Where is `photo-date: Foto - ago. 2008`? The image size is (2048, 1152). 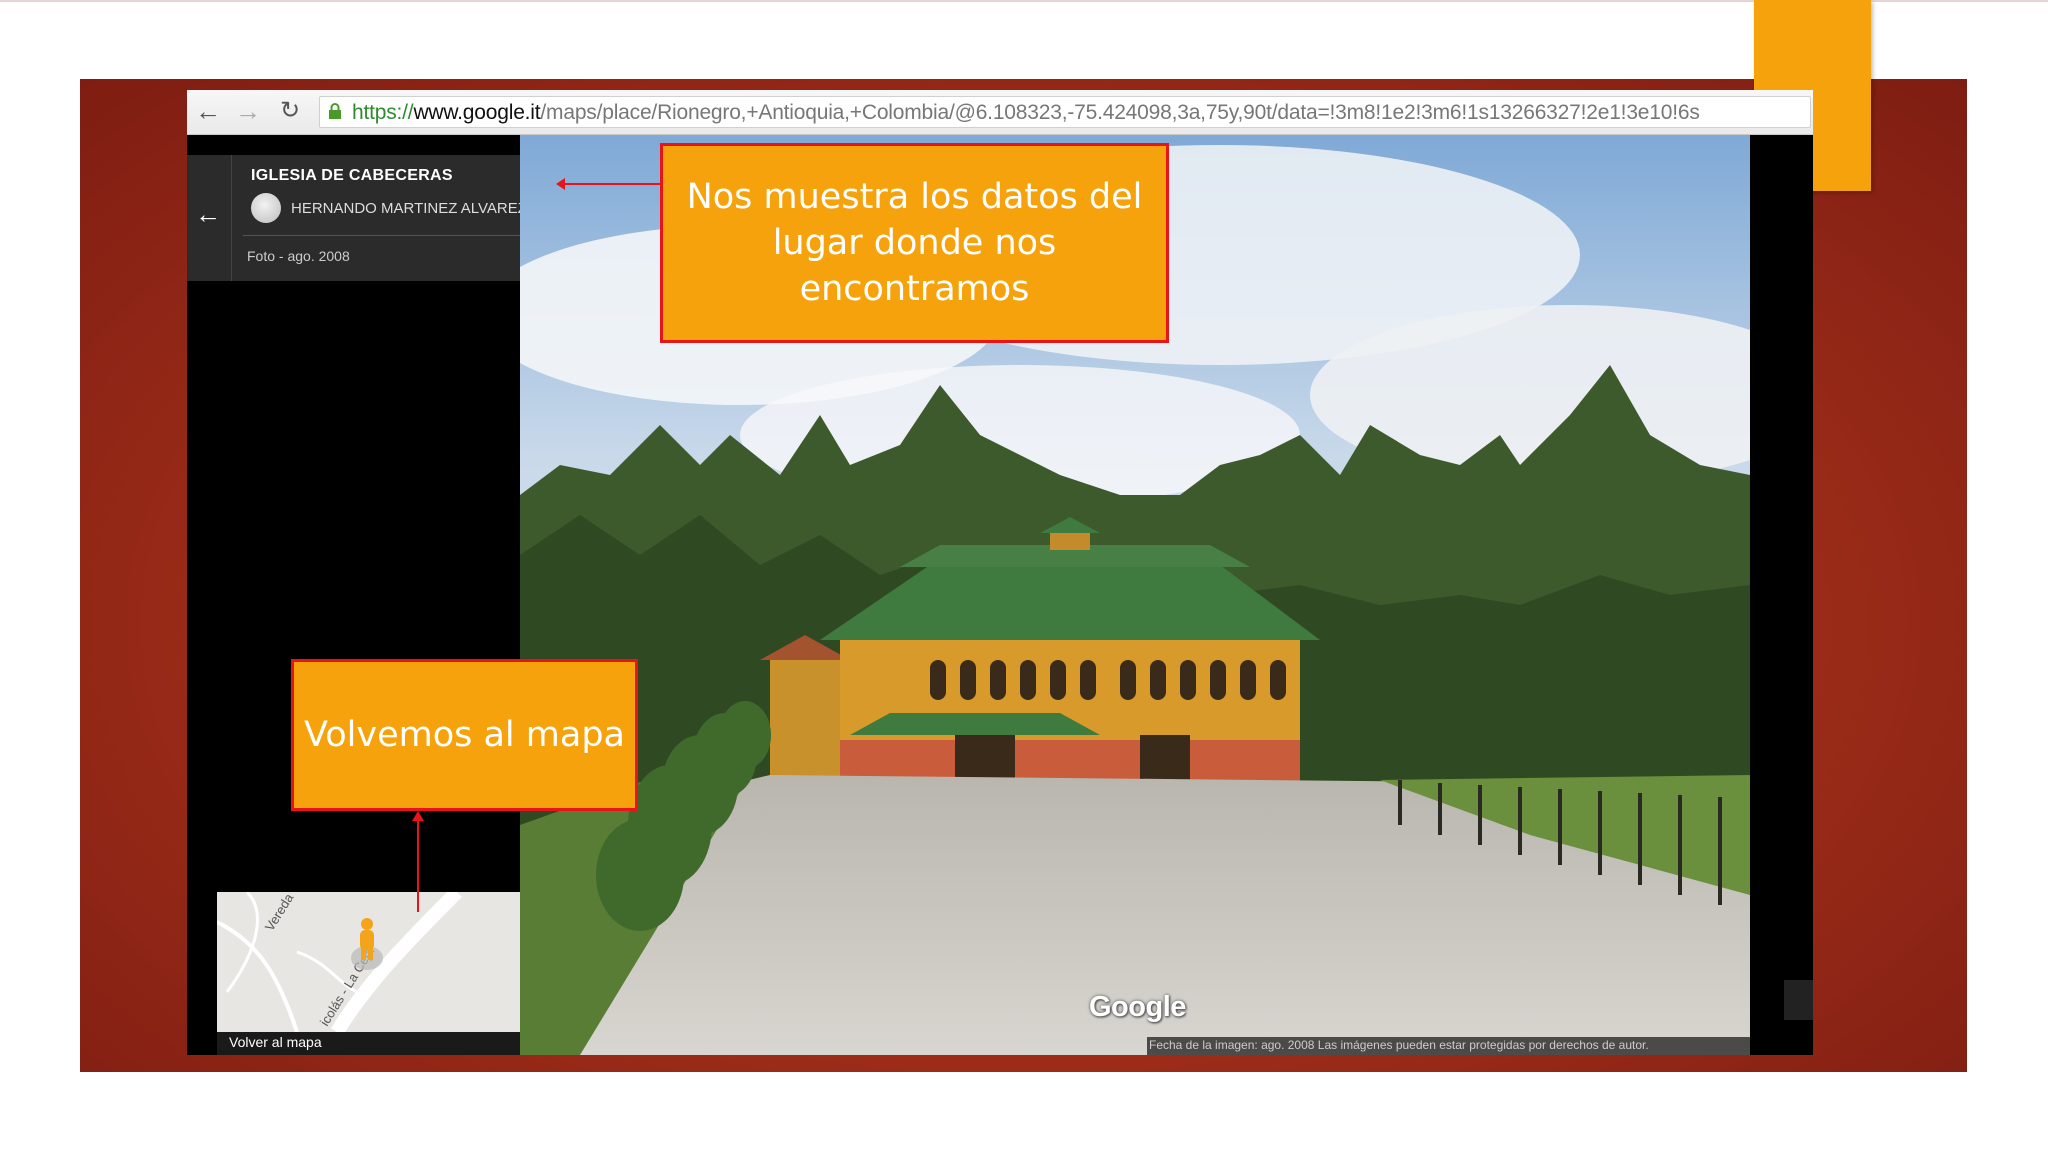 photo-date: Foto - ago. 2008 is located at coordinates (298, 256).